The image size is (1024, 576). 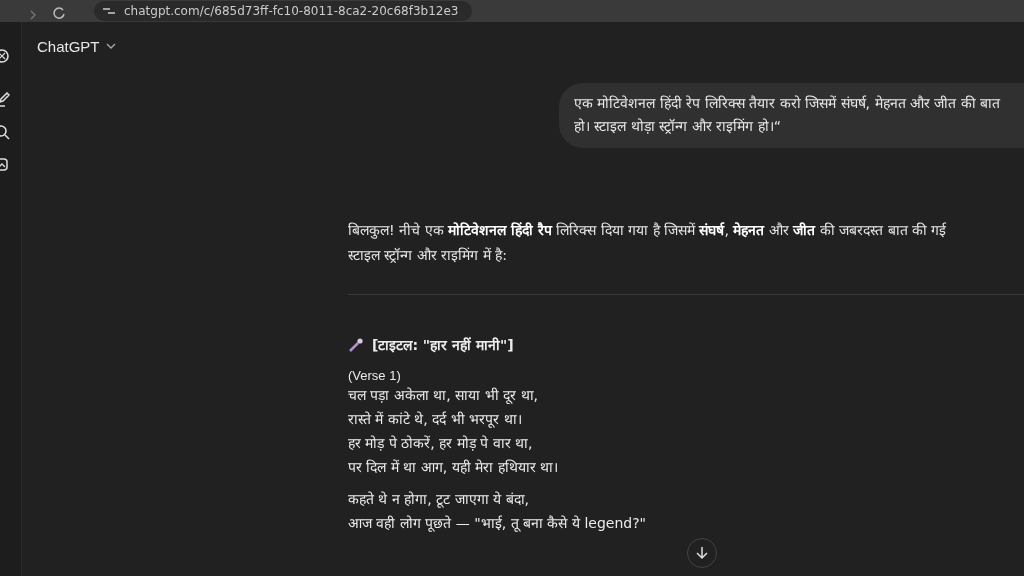 What do you see at coordinates (454, 467) in the screenshot?
I see `lyric-line: पर दिल में था आग, यही मेरा हथियार था।` at bounding box center [454, 467].